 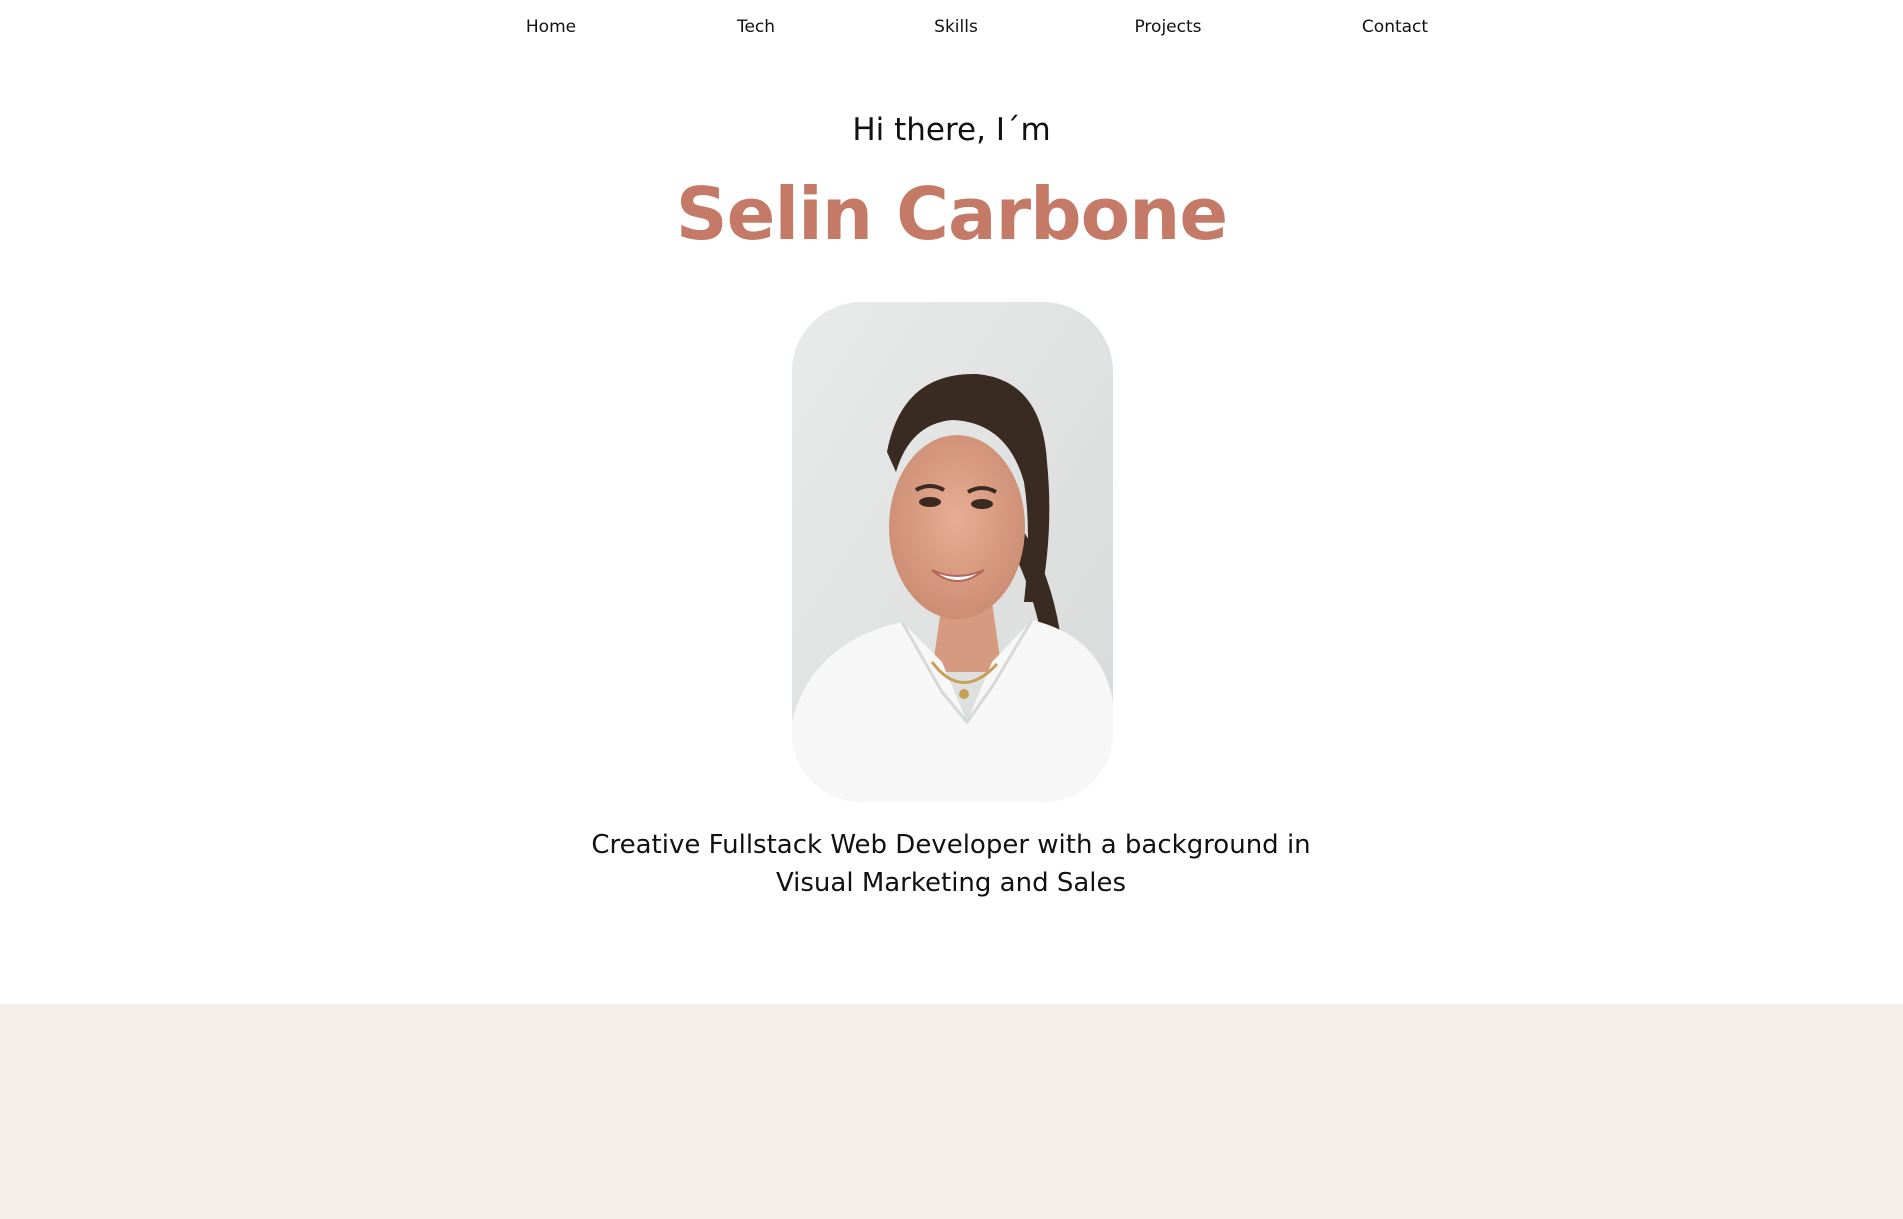 What do you see at coordinates (951, 214) in the screenshot?
I see `hero-name: Selin Carbone` at bounding box center [951, 214].